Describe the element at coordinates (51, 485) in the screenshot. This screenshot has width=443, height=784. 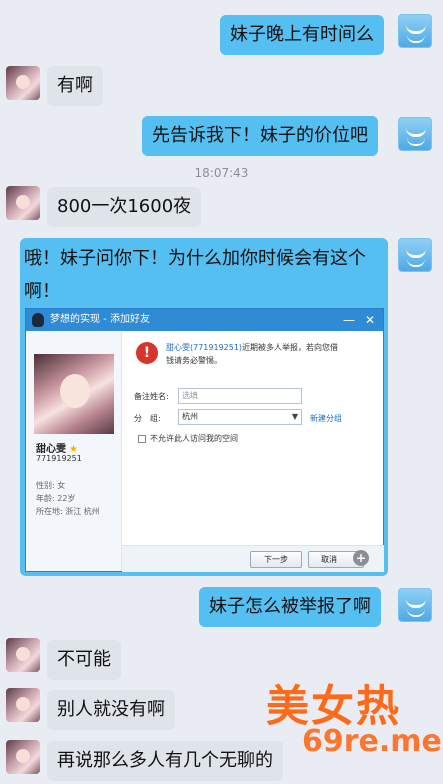
I see `profile-gender: 性别: 女` at that location.